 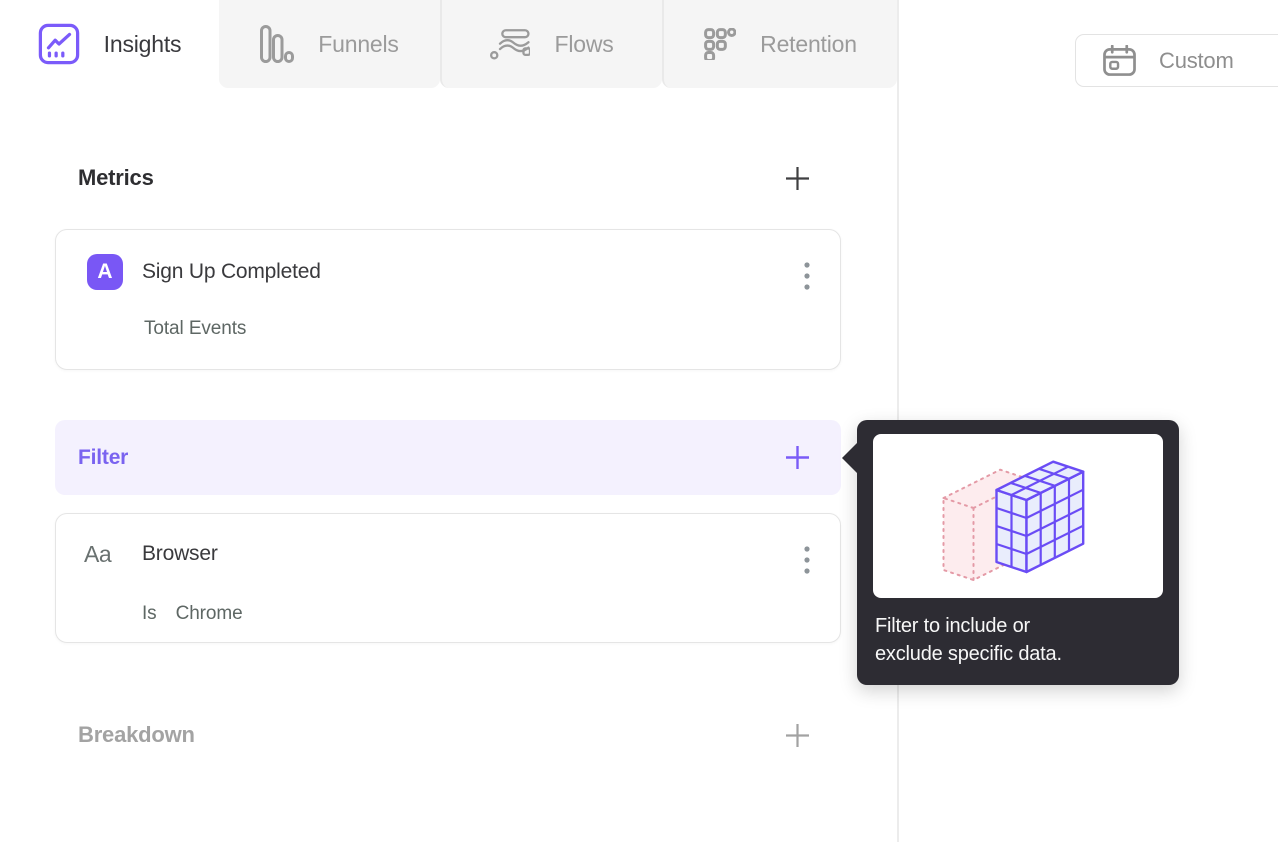 What do you see at coordinates (195, 328) in the screenshot?
I see `metric-measure: Total Events` at bounding box center [195, 328].